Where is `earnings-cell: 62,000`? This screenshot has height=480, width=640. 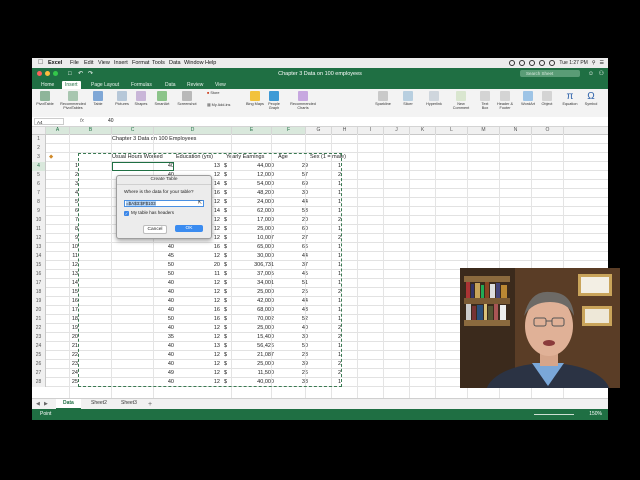 earnings-cell: 62,000 is located at coordinates (252, 211).